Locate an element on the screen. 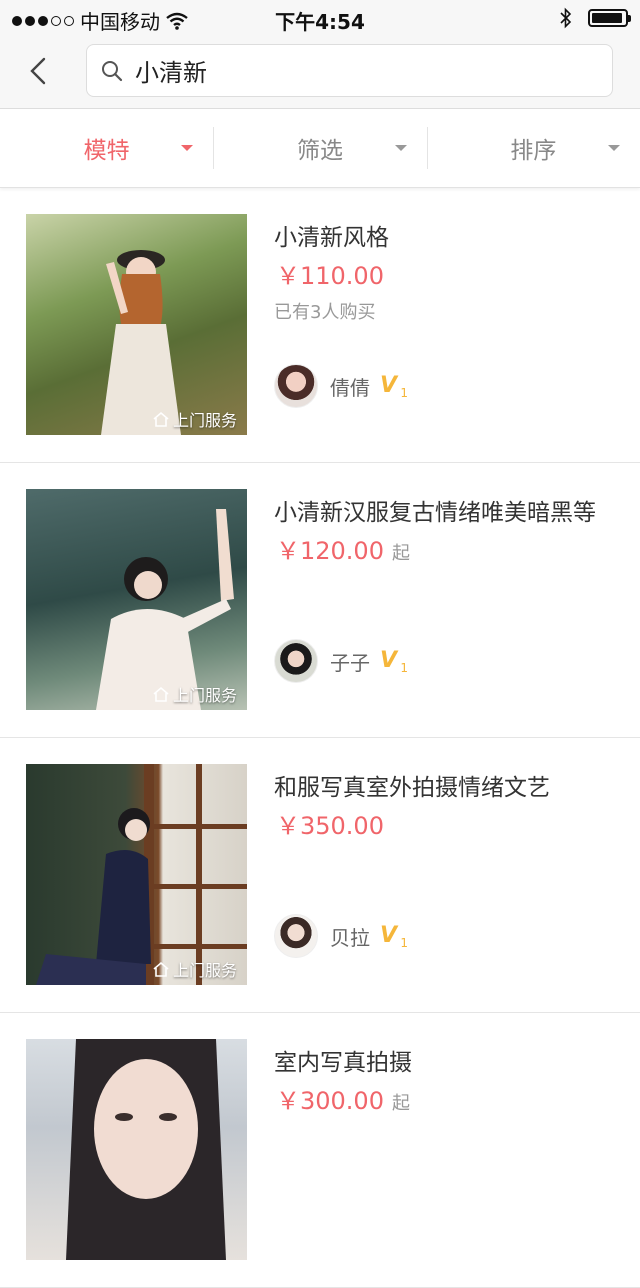  filter-label: 模特 is located at coordinates (106, 151).